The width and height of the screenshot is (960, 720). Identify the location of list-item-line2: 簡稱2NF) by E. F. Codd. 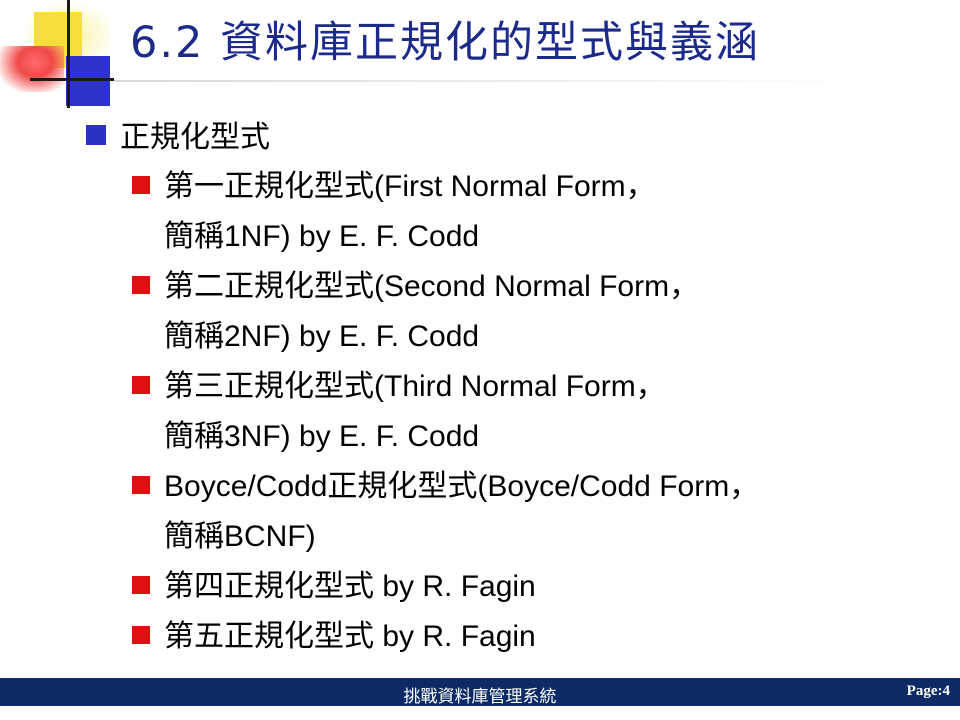
(322, 336).